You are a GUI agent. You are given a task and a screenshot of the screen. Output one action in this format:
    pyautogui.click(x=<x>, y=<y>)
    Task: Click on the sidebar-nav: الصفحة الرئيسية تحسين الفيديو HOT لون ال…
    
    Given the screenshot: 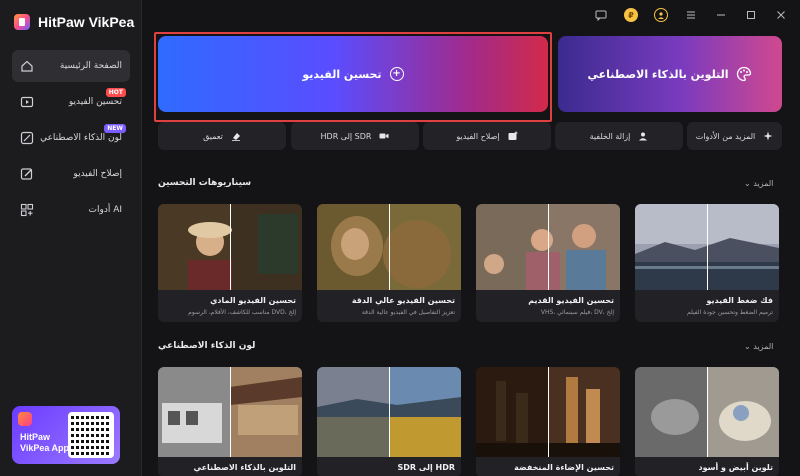 What is the action you would take?
    pyautogui.click(x=71, y=140)
    